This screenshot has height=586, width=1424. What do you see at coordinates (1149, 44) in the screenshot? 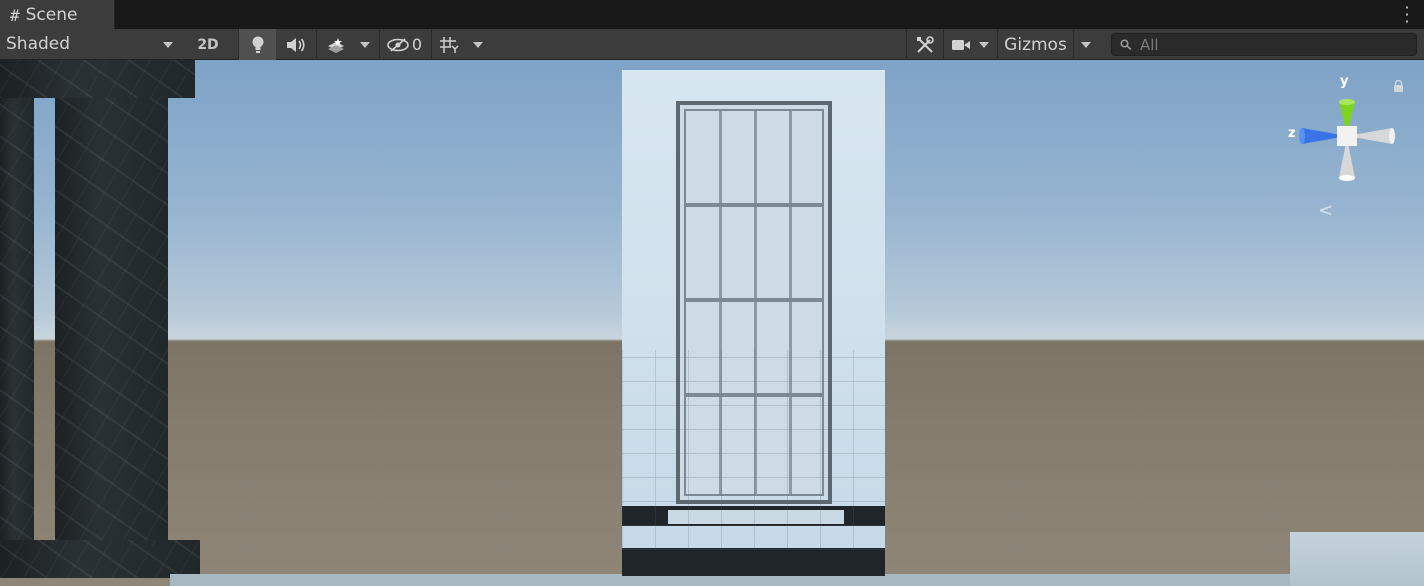
I see `search-placeholder: All` at bounding box center [1149, 44].